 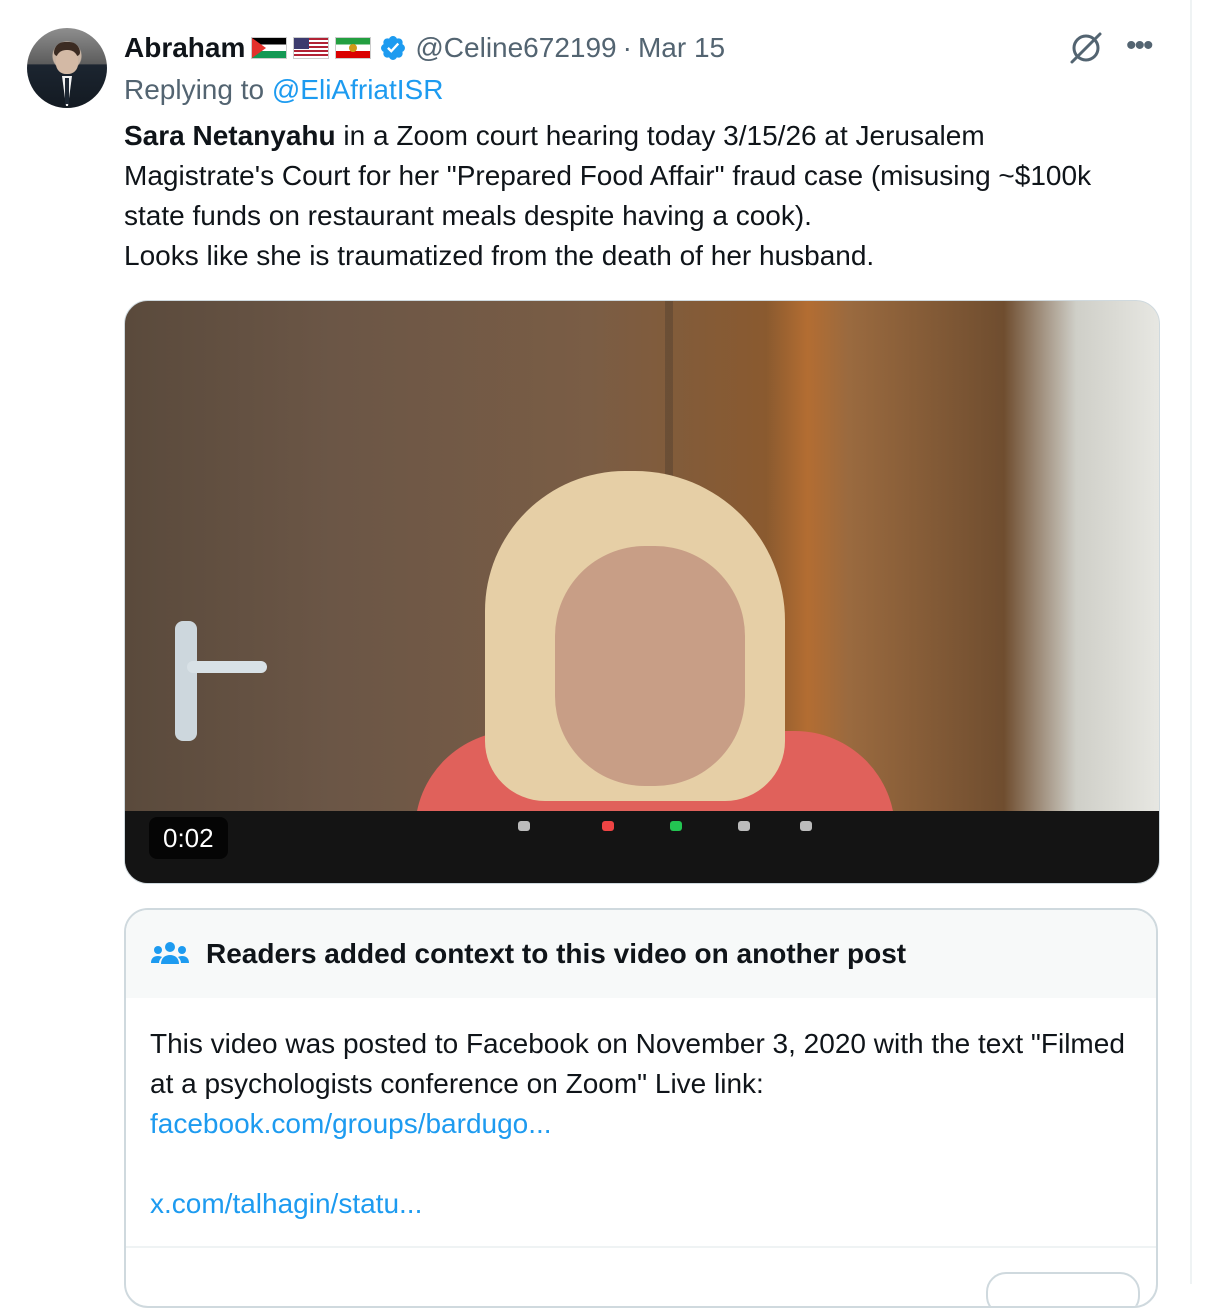 What do you see at coordinates (170, 953) in the screenshot?
I see `people-group-icon` at bounding box center [170, 953].